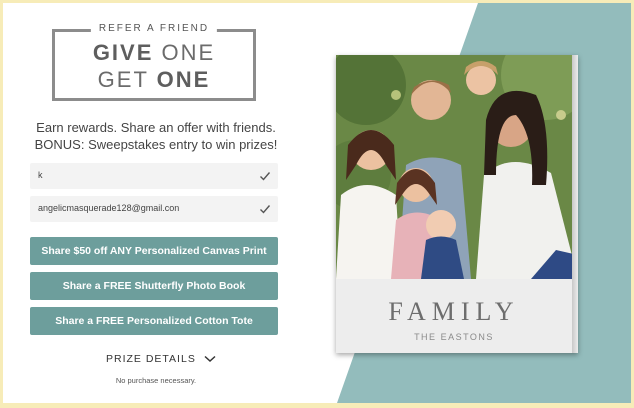  Describe the element at coordinates (154, 176) in the screenshot. I see `name-field: k` at that location.